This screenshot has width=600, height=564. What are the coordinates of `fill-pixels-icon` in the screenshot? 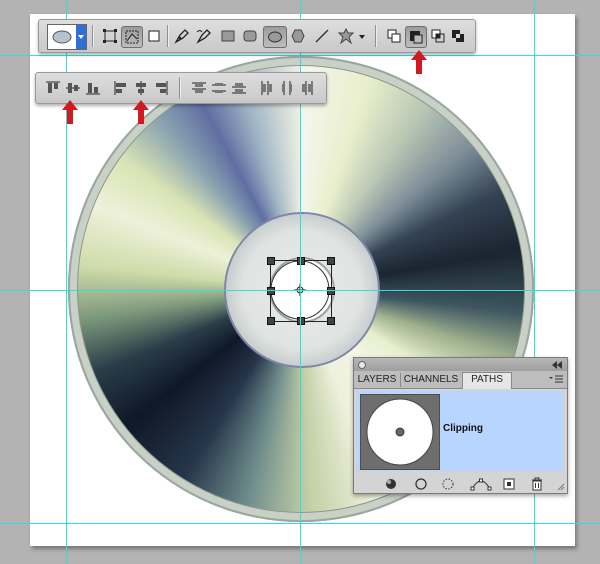 It's located at (154, 36).